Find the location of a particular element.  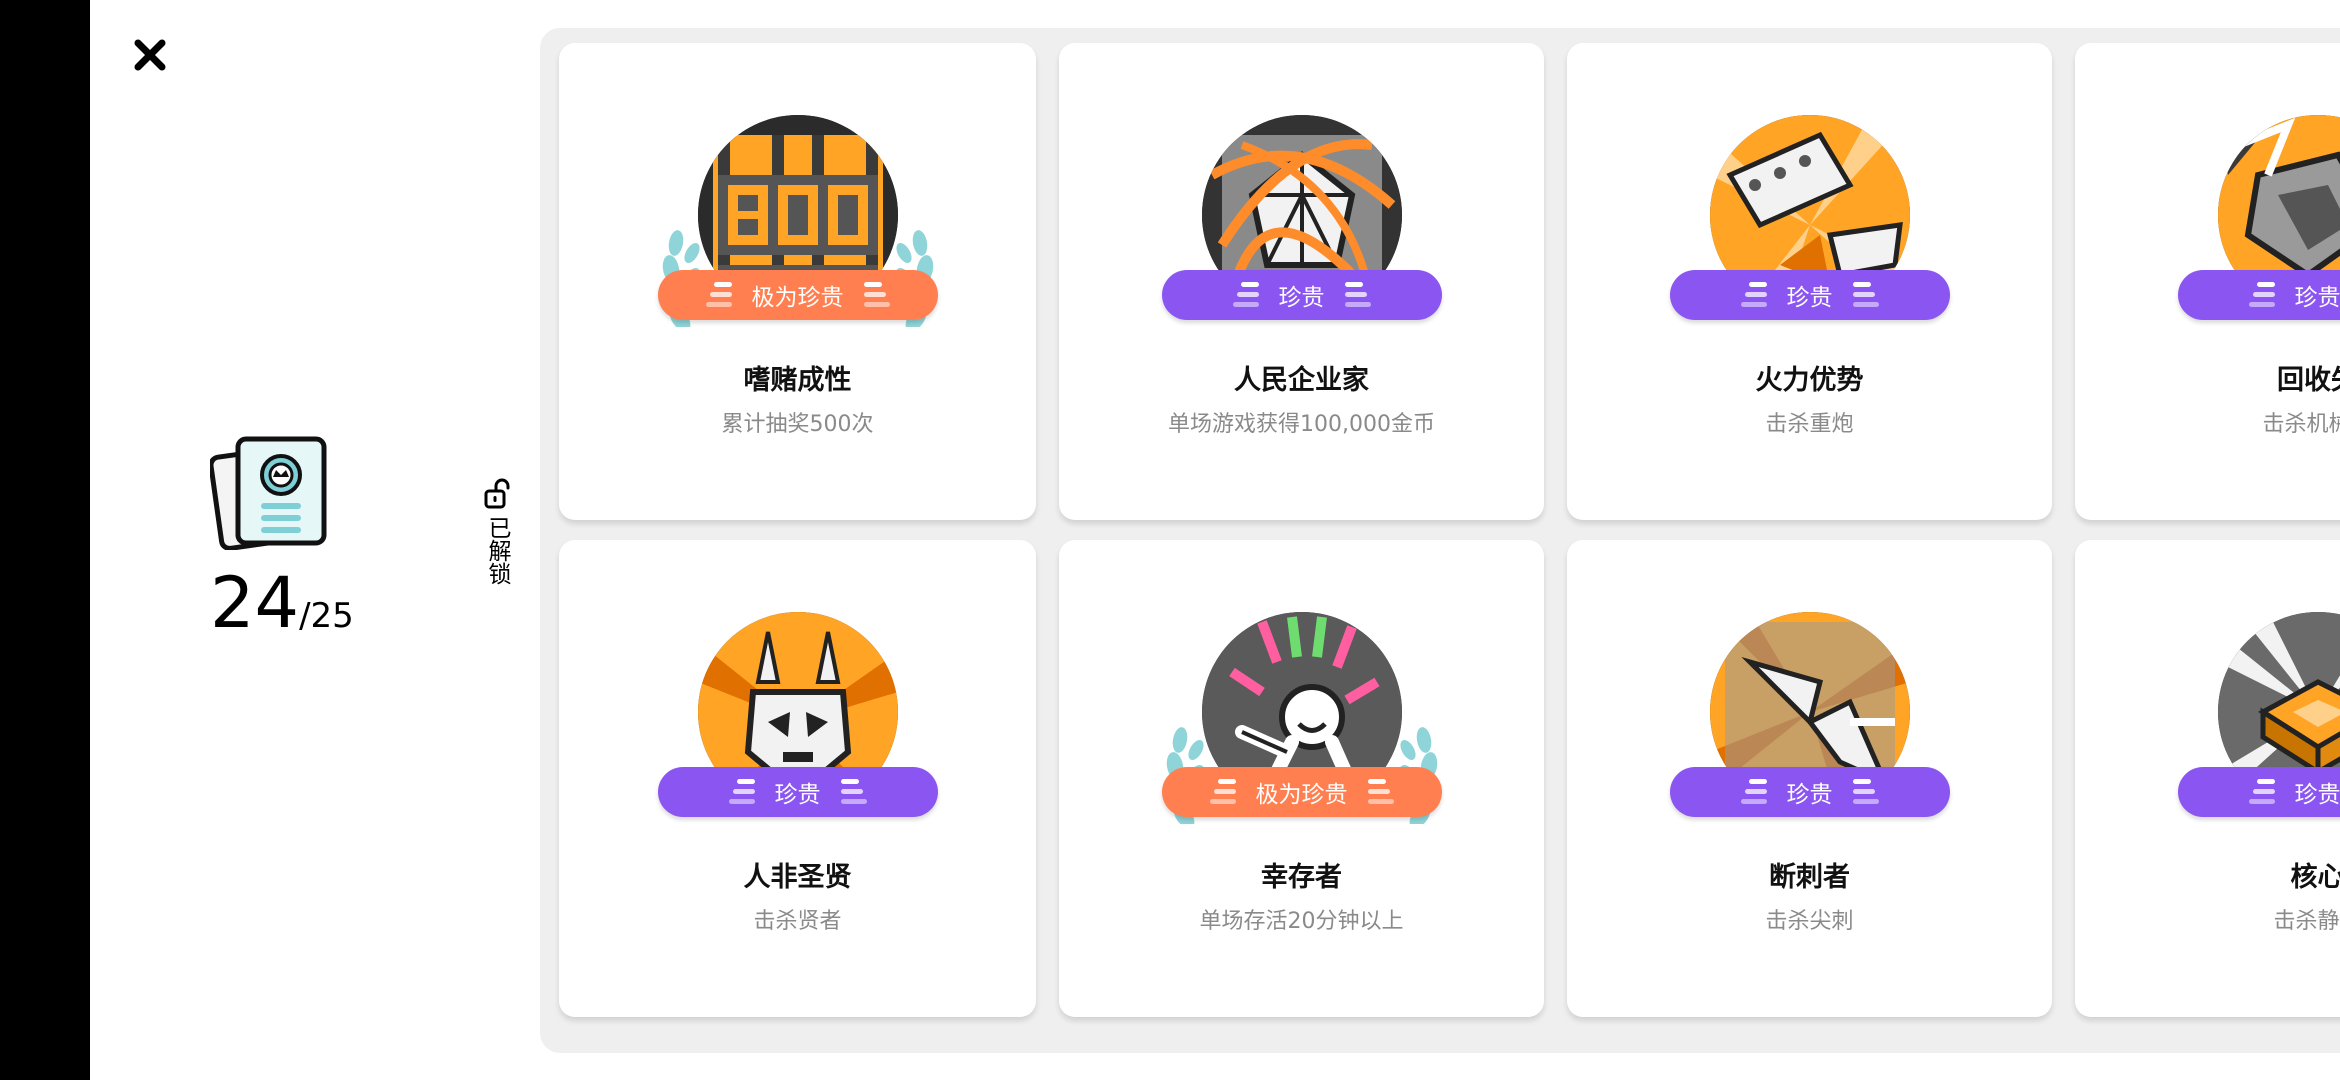

achievement-title: 火力优势 is located at coordinates (1809, 380).